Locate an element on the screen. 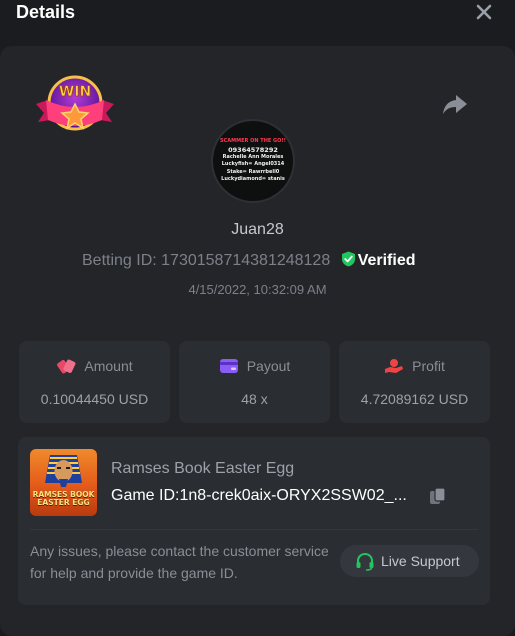  betting-id-value: 1730158714381248128 is located at coordinates (246, 260).